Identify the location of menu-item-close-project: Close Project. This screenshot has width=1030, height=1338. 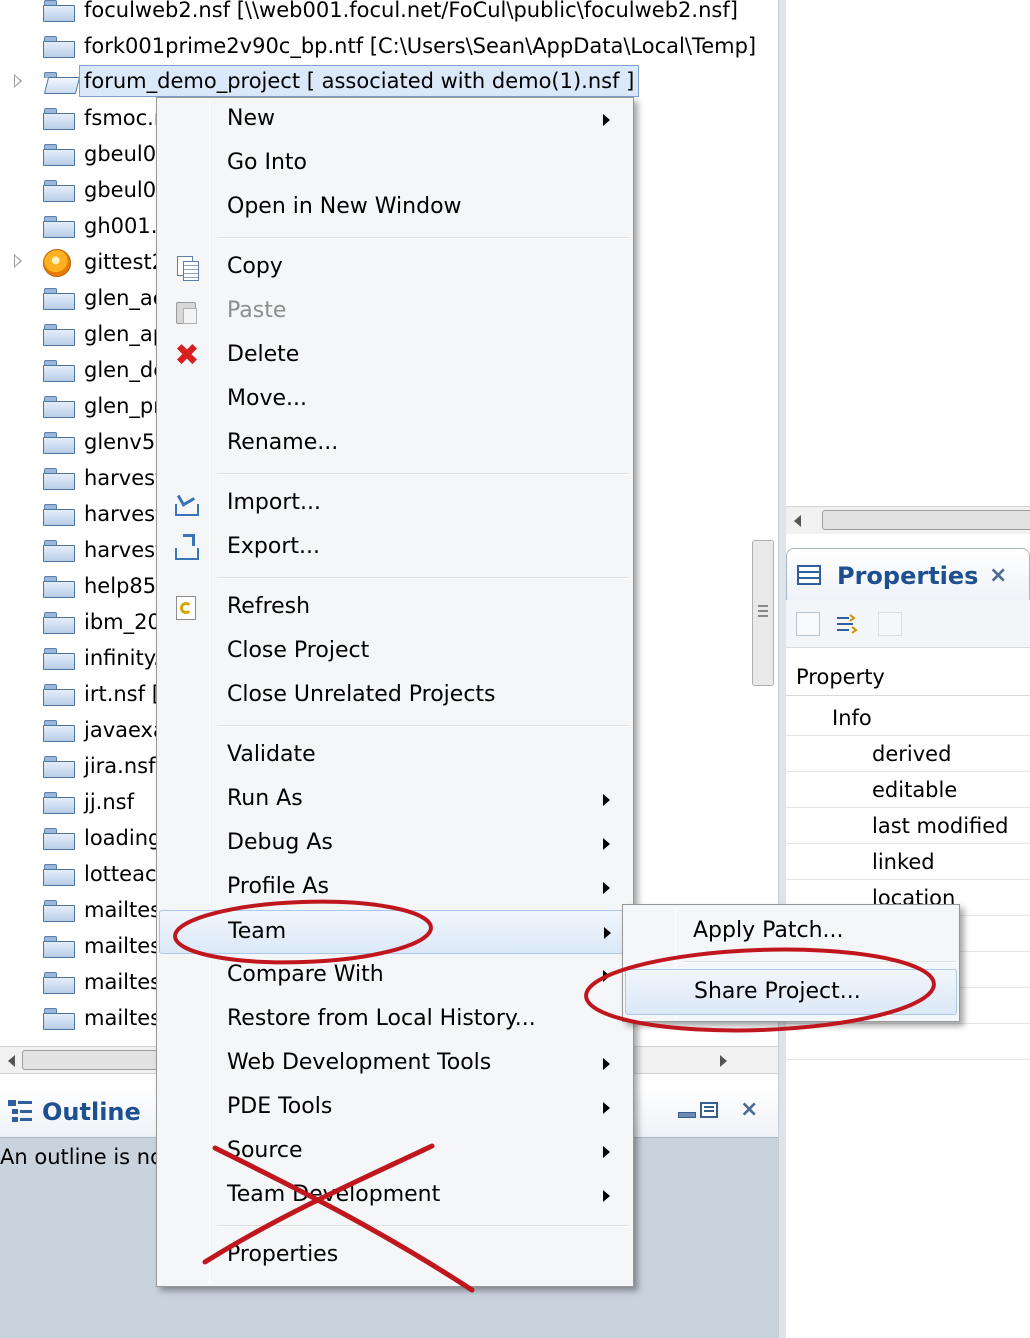
(395, 652).